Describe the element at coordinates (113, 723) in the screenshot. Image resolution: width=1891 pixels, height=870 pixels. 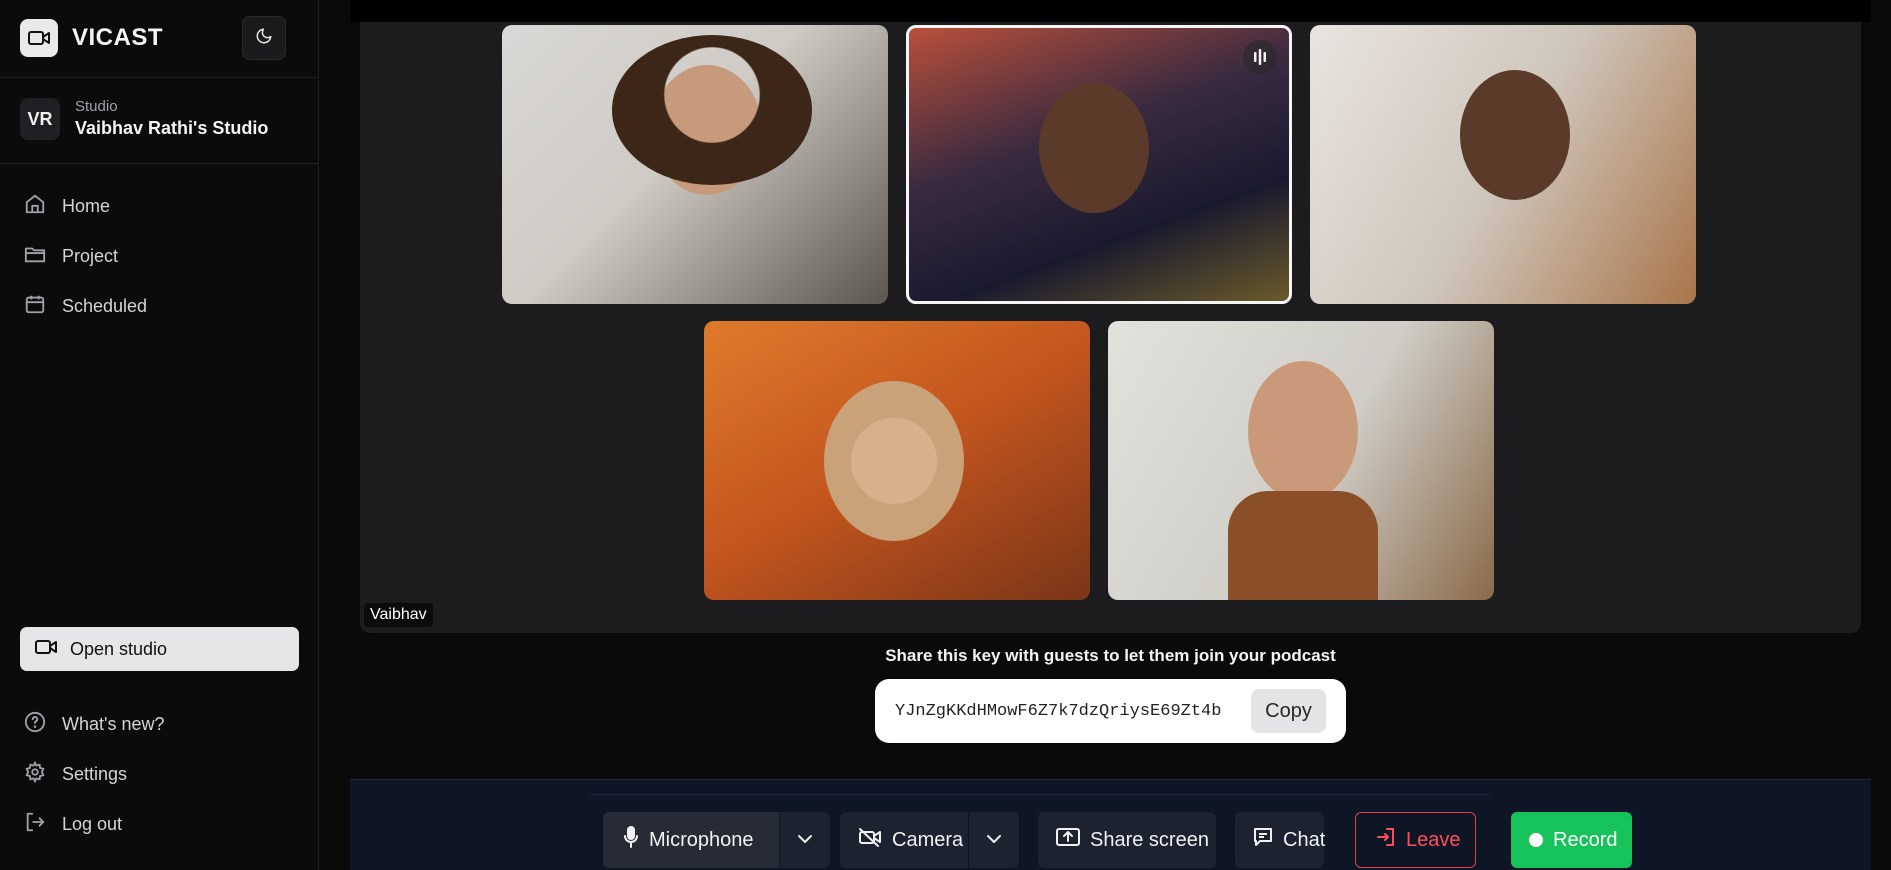
I see `nav-label-whats-new: What's new?` at that location.